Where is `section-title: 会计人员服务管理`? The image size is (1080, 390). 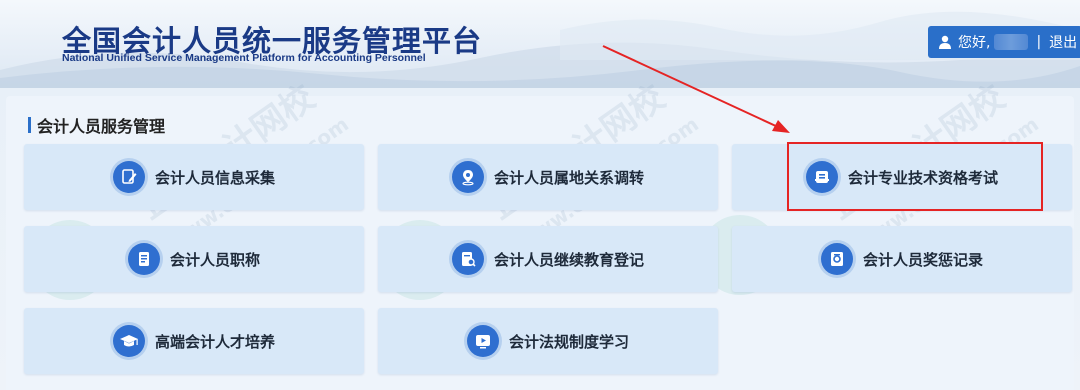
section-title: 会计人员服务管理 is located at coordinates (96, 125).